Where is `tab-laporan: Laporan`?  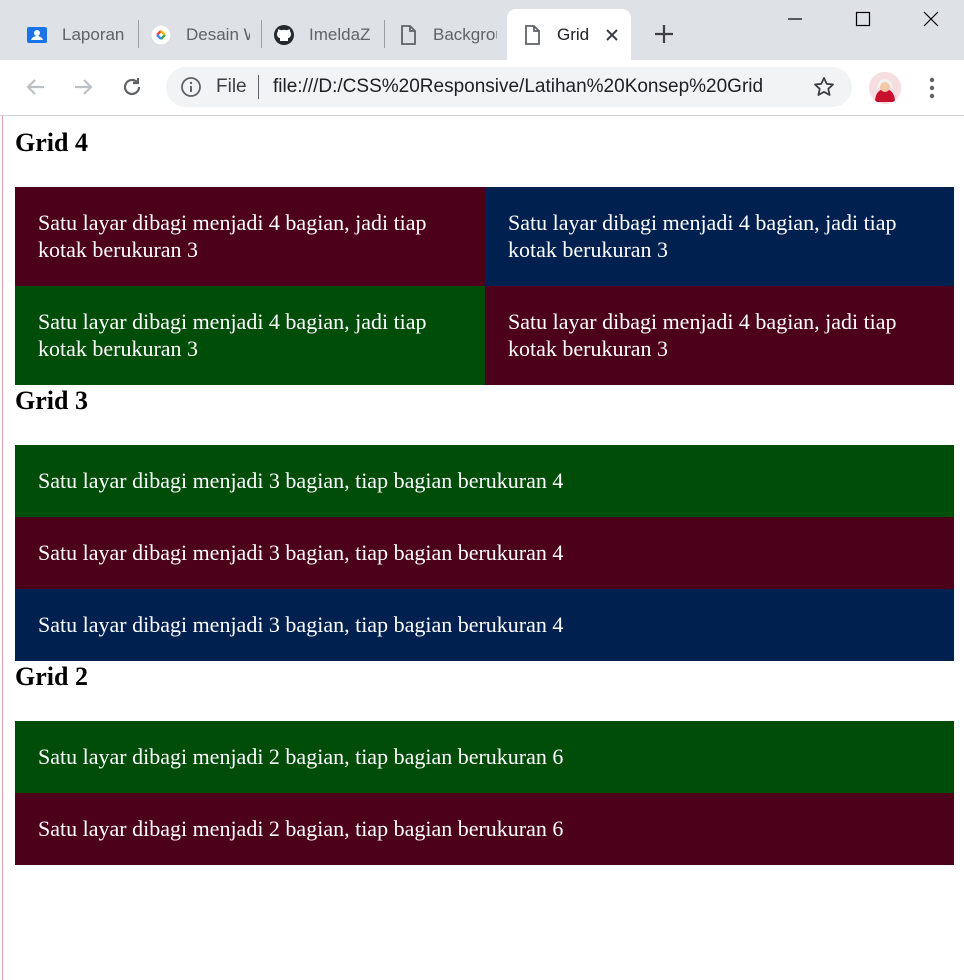
tab-laporan: Laporan is located at coordinates (76, 34).